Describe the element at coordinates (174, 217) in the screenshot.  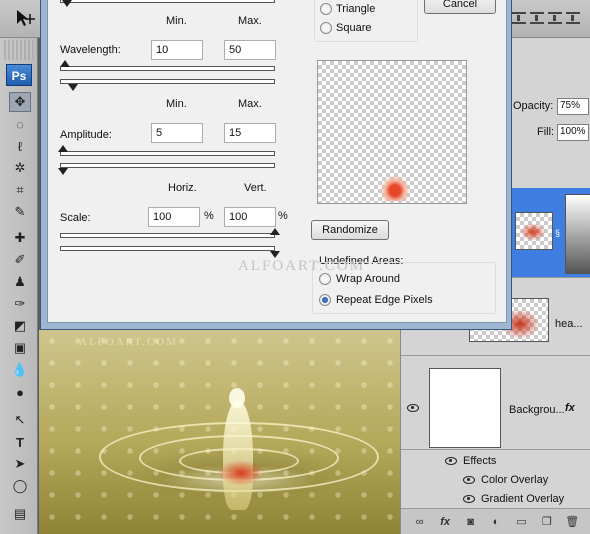
I see `scale-horiz-field: 100` at that location.